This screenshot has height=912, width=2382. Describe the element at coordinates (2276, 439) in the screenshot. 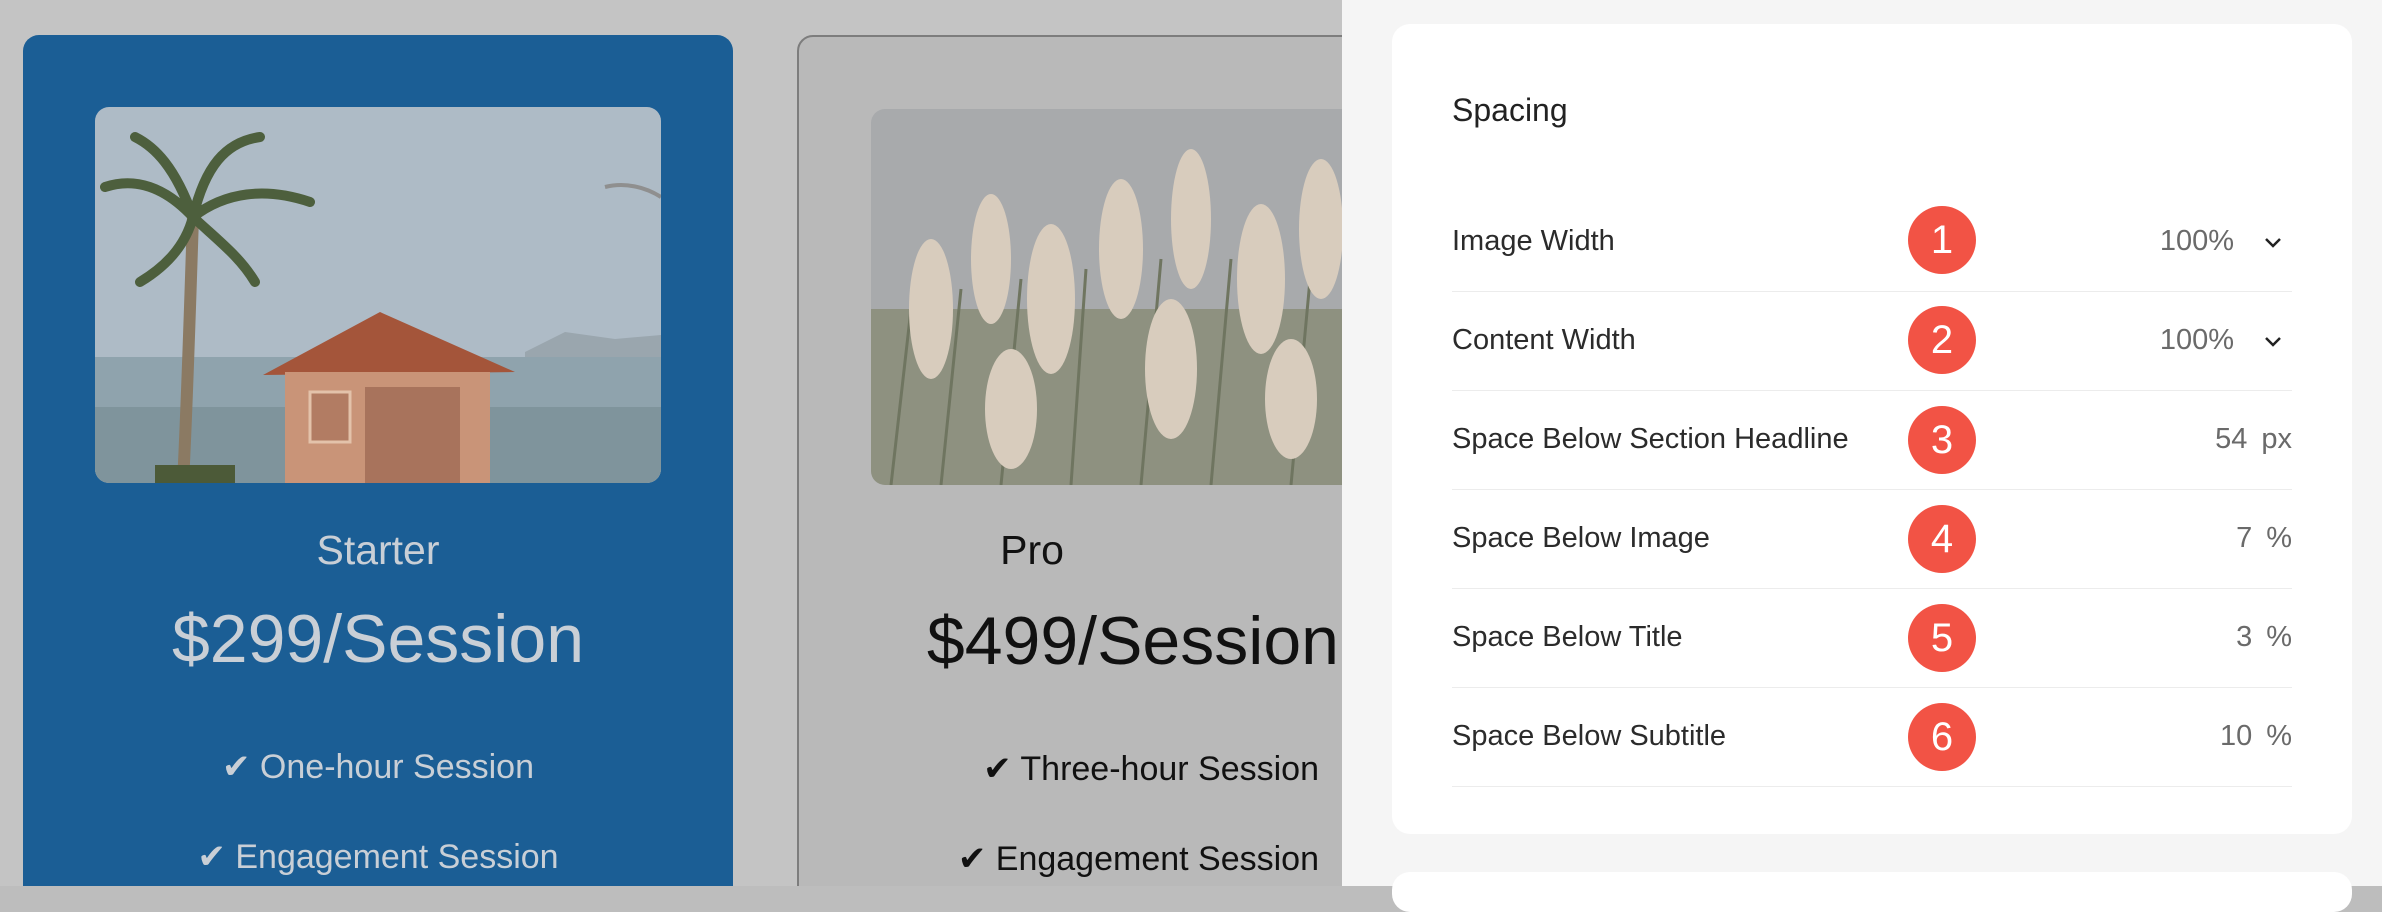

I see `unit-label: px` at that location.